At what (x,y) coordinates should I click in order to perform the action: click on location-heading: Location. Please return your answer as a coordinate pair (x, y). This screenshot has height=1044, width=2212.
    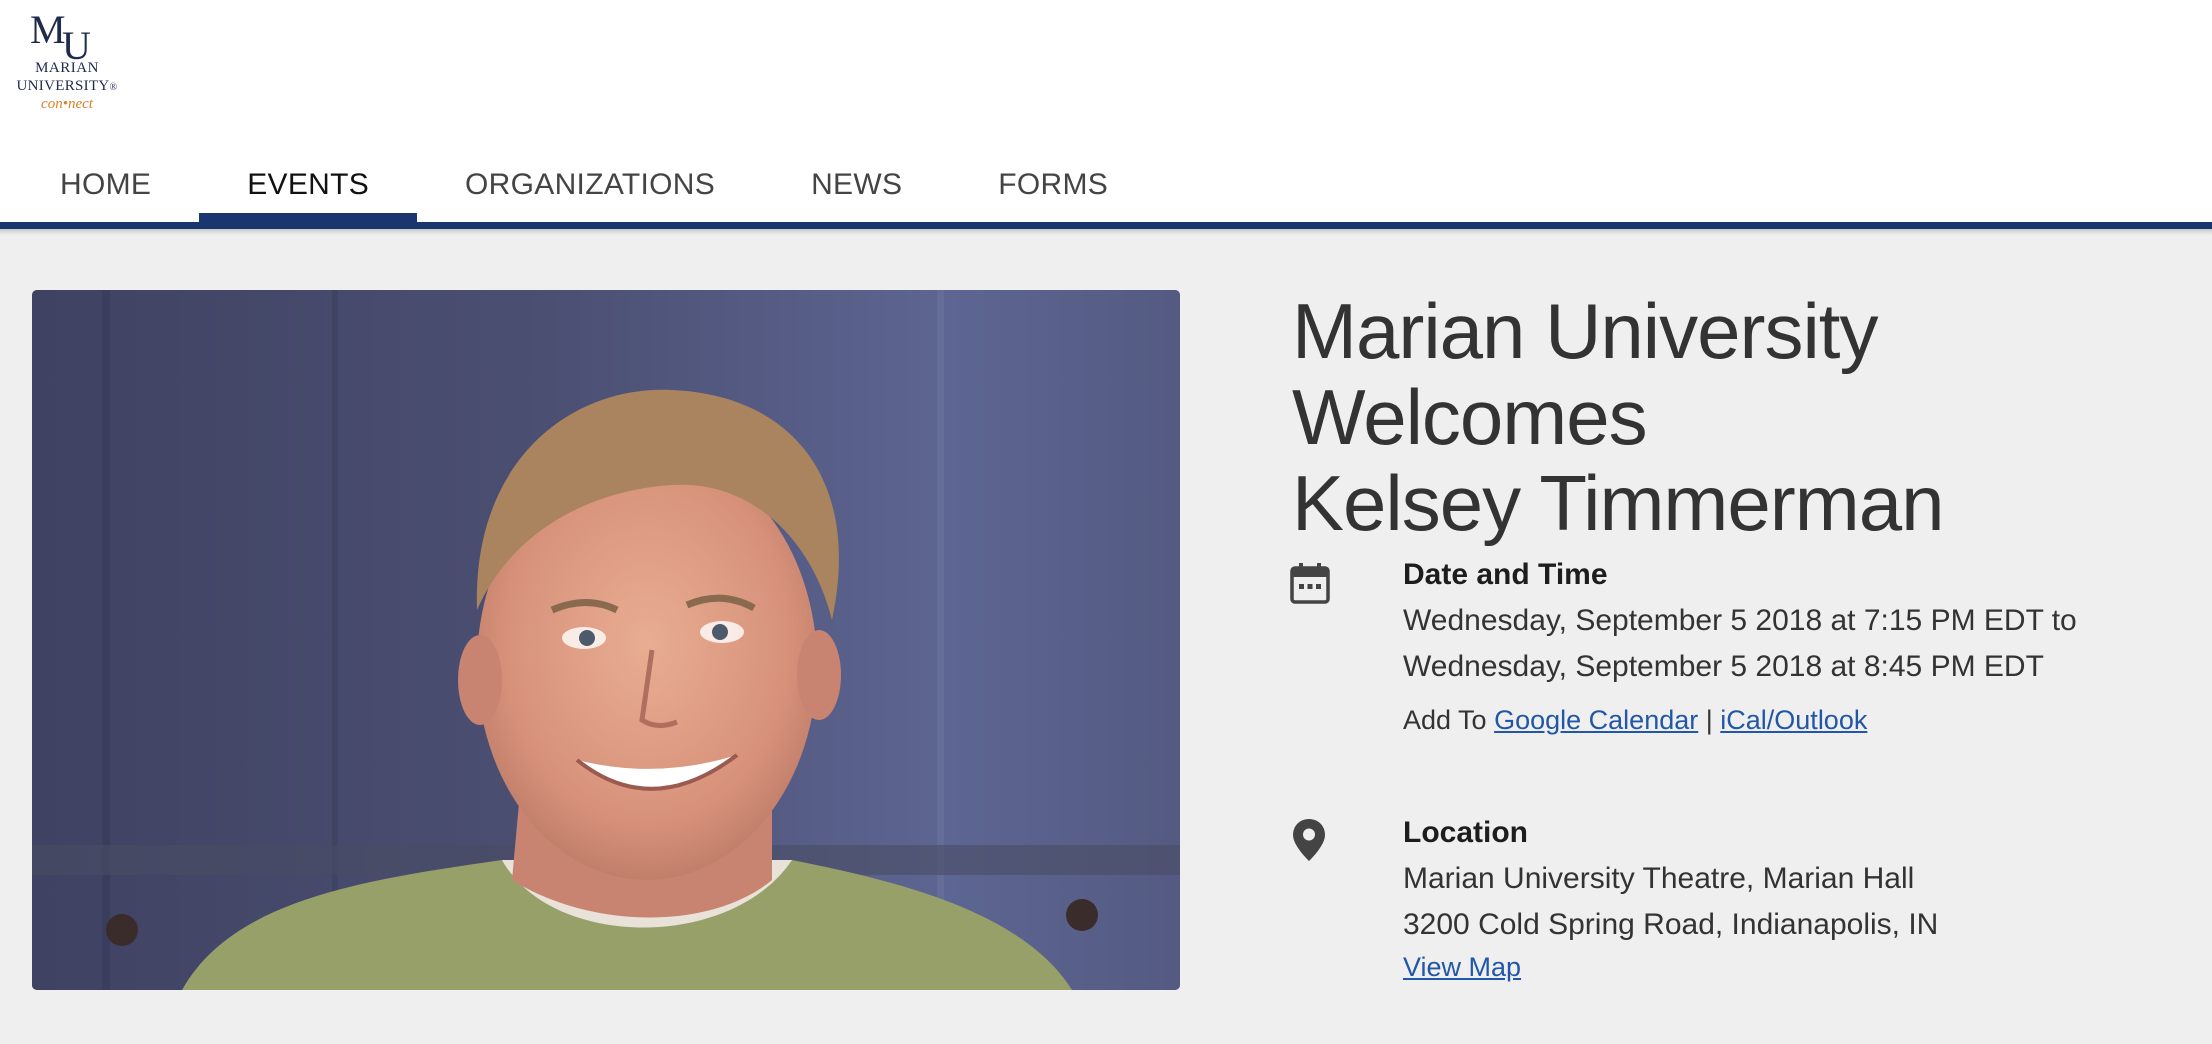
    Looking at the image, I should click on (1465, 832).